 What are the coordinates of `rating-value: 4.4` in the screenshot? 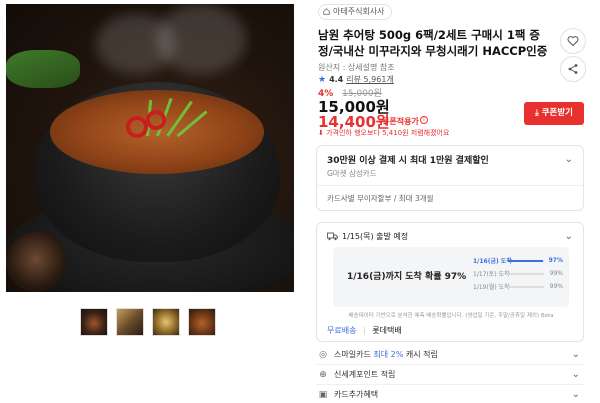 It's located at (336, 79).